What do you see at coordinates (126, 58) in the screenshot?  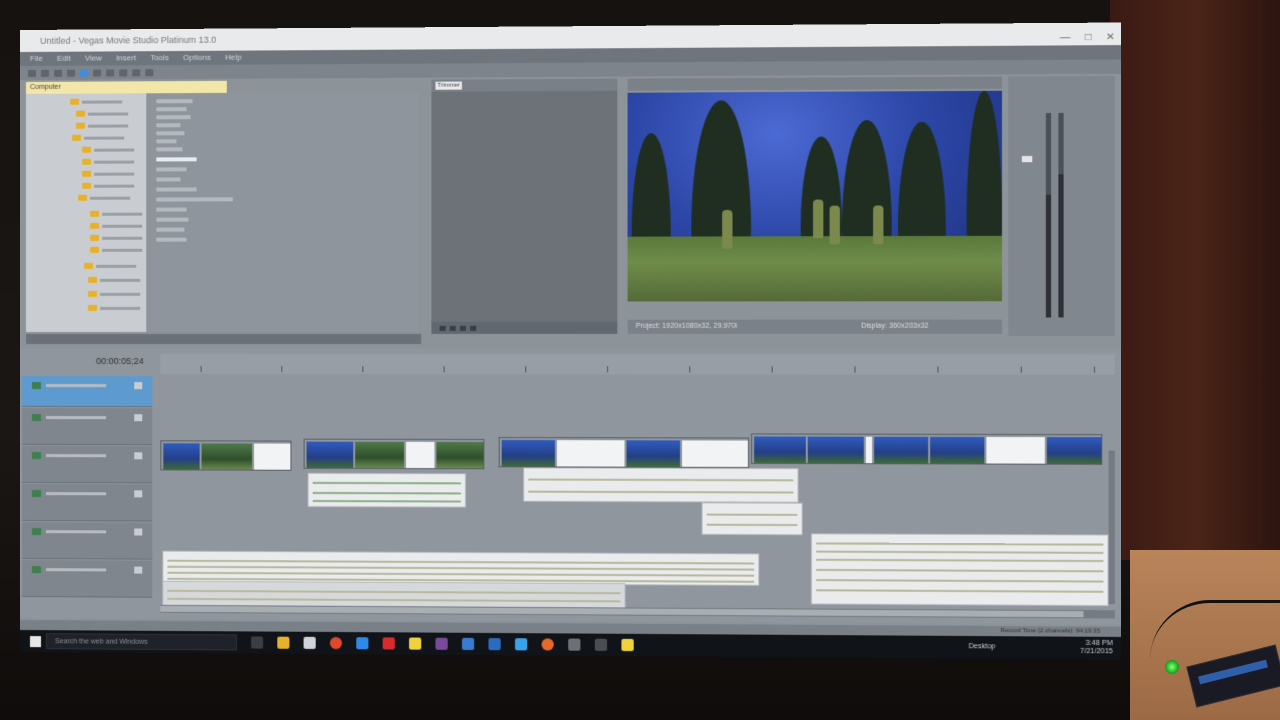 I see `menu-insert: Insert` at bounding box center [126, 58].